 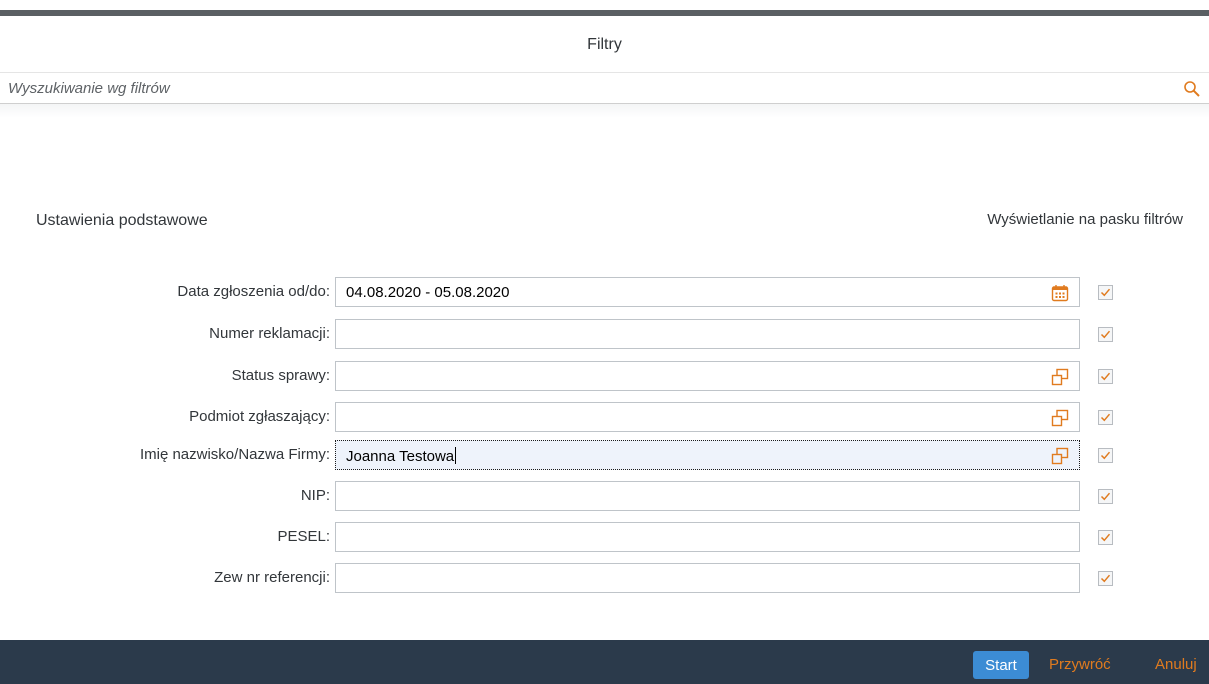 What do you see at coordinates (259, 416) in the screenshot?
I see `filter-label: Podmiot zgłaszający:` at bounding box center [259, 416].